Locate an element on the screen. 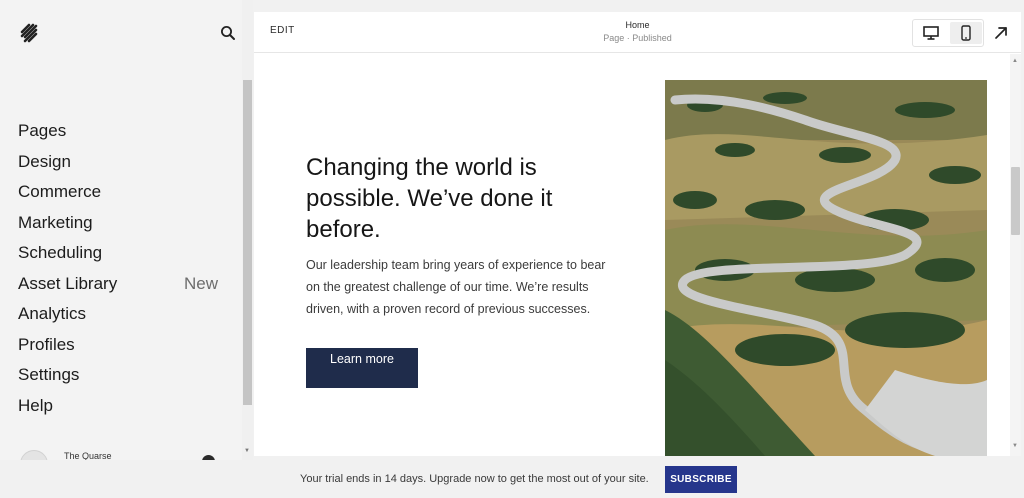 The height and width of the screenshot is (498, 1024). sidebar-item-help: Help is located at coordinates (118, 408).